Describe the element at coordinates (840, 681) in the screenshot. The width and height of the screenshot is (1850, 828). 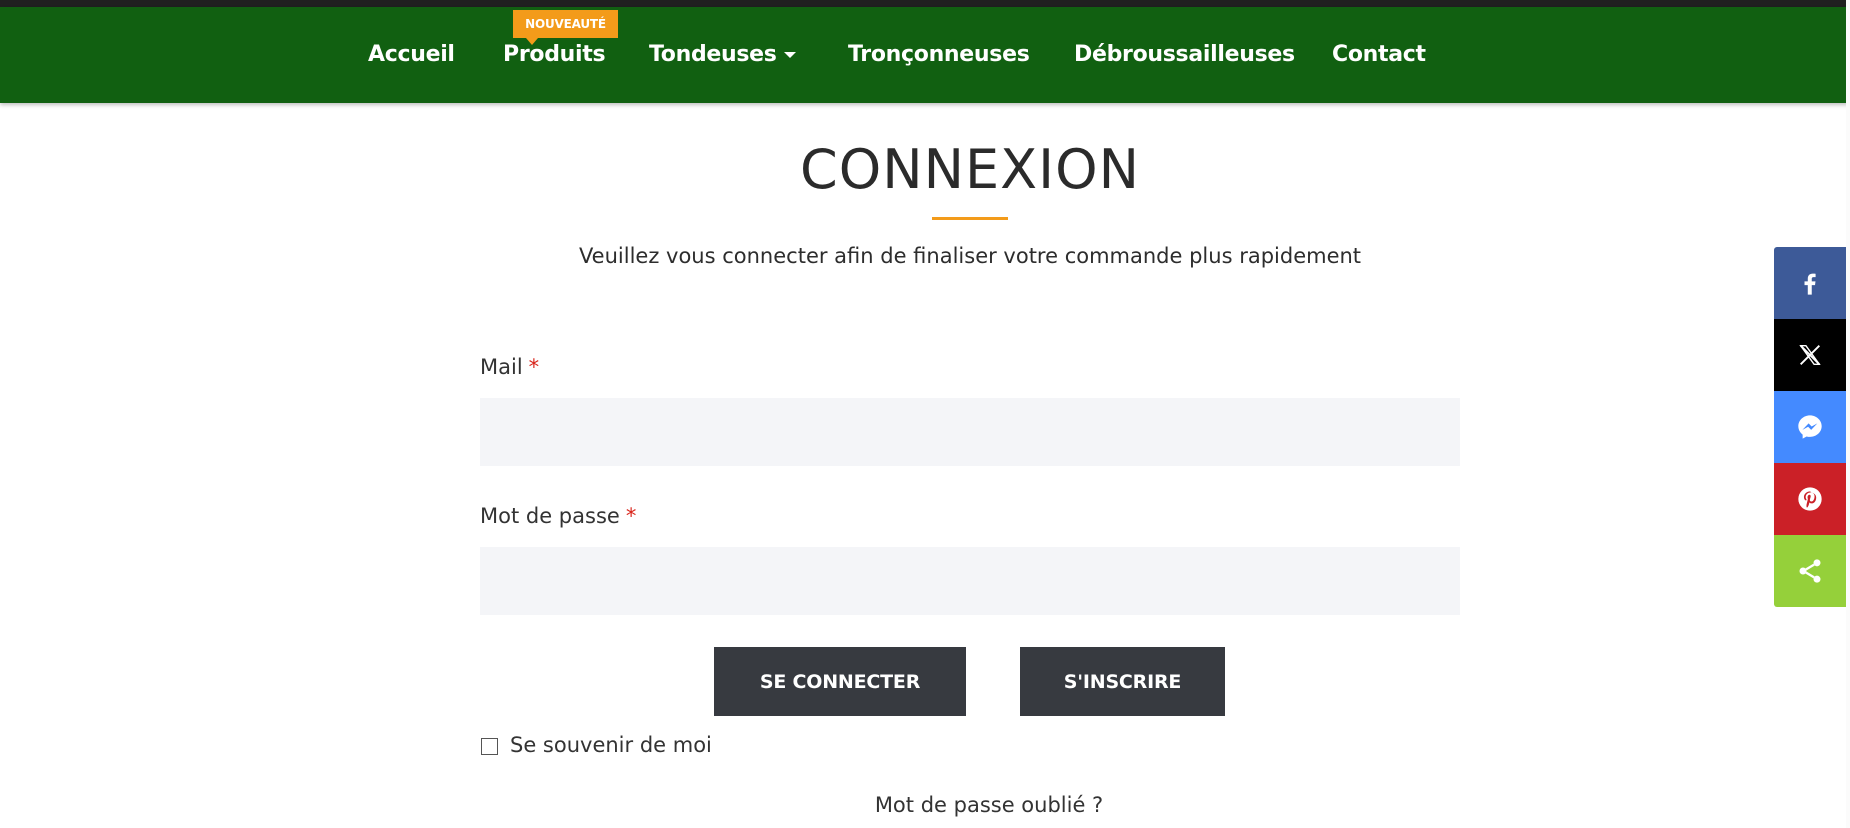
I see `connect-button: SE CONNECTER` at that location.